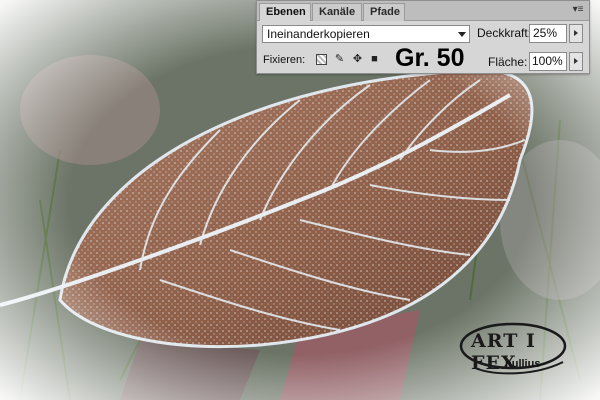 The height and width of the screenshot is (400, 600). Describe the element at coordinates (357, 59) in the screenshot. I see `lock-position-icon: ✥` at that location.